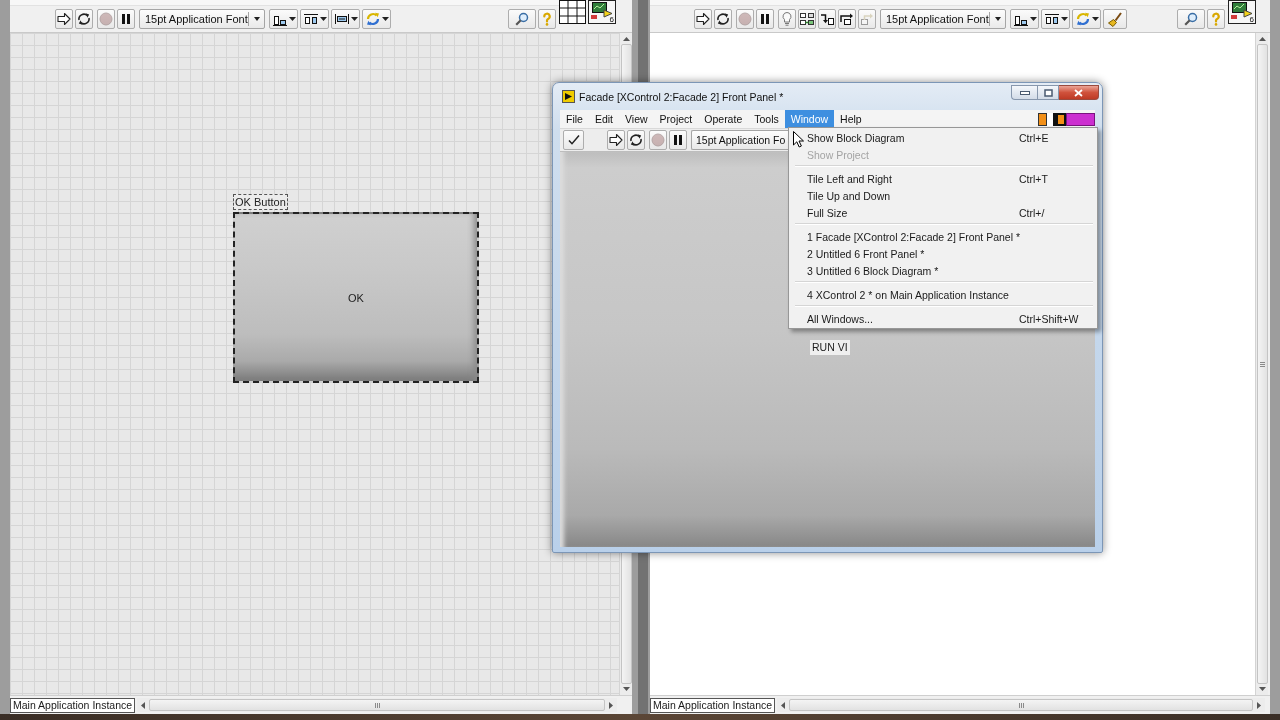 The height and width of the screenshot is (720, 1280). I want to click on cursor-icon, so click(798, 139).